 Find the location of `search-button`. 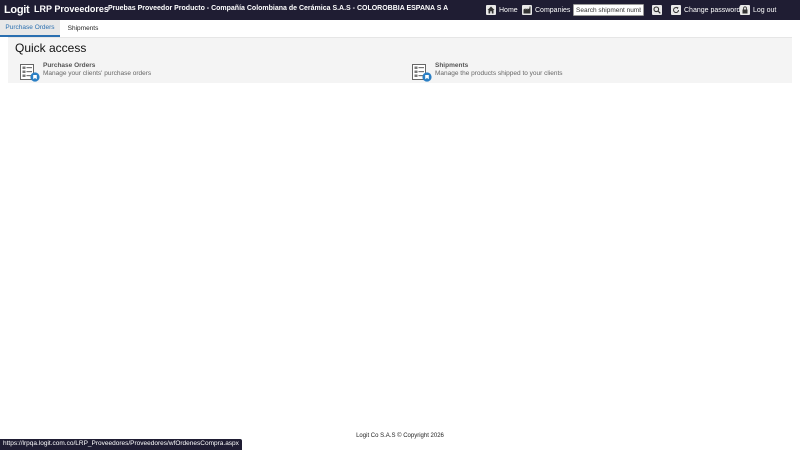

search-button is located at coordinates (657, 10).